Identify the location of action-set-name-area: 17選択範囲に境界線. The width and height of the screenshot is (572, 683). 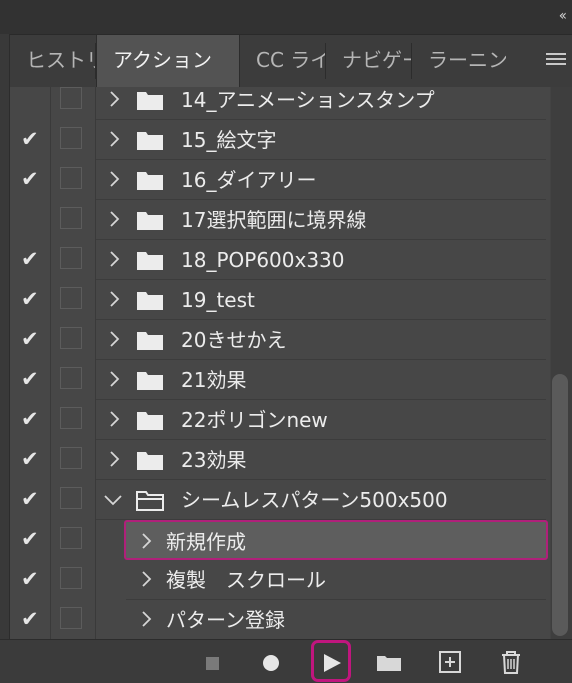
(321, 220).